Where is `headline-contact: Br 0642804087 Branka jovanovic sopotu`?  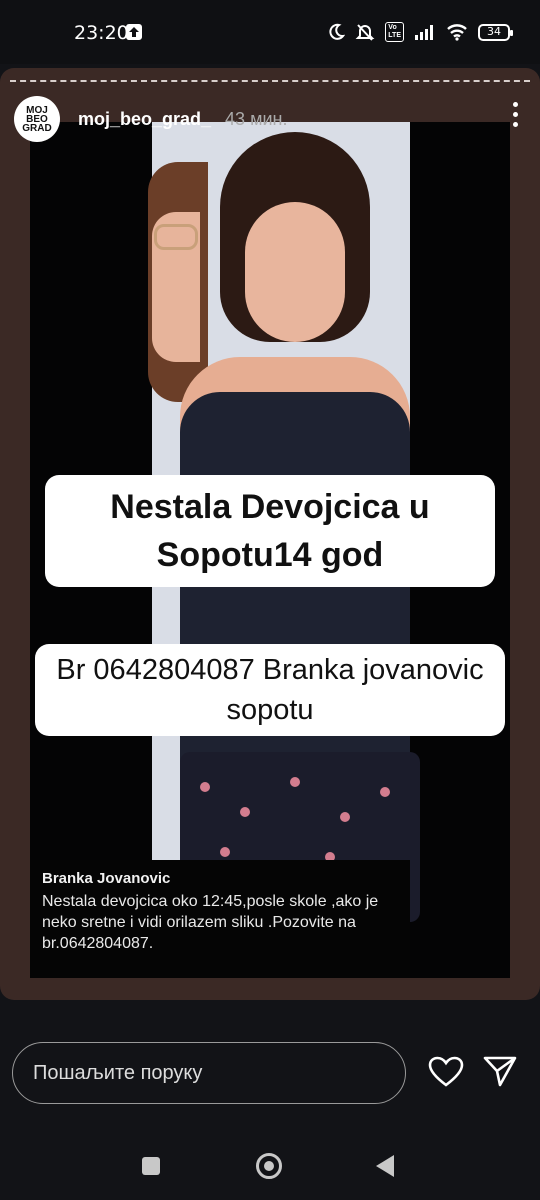
headline-contact: Br 0642804087 Branka jovanovic sopotu is located at coordinates (270, 690).